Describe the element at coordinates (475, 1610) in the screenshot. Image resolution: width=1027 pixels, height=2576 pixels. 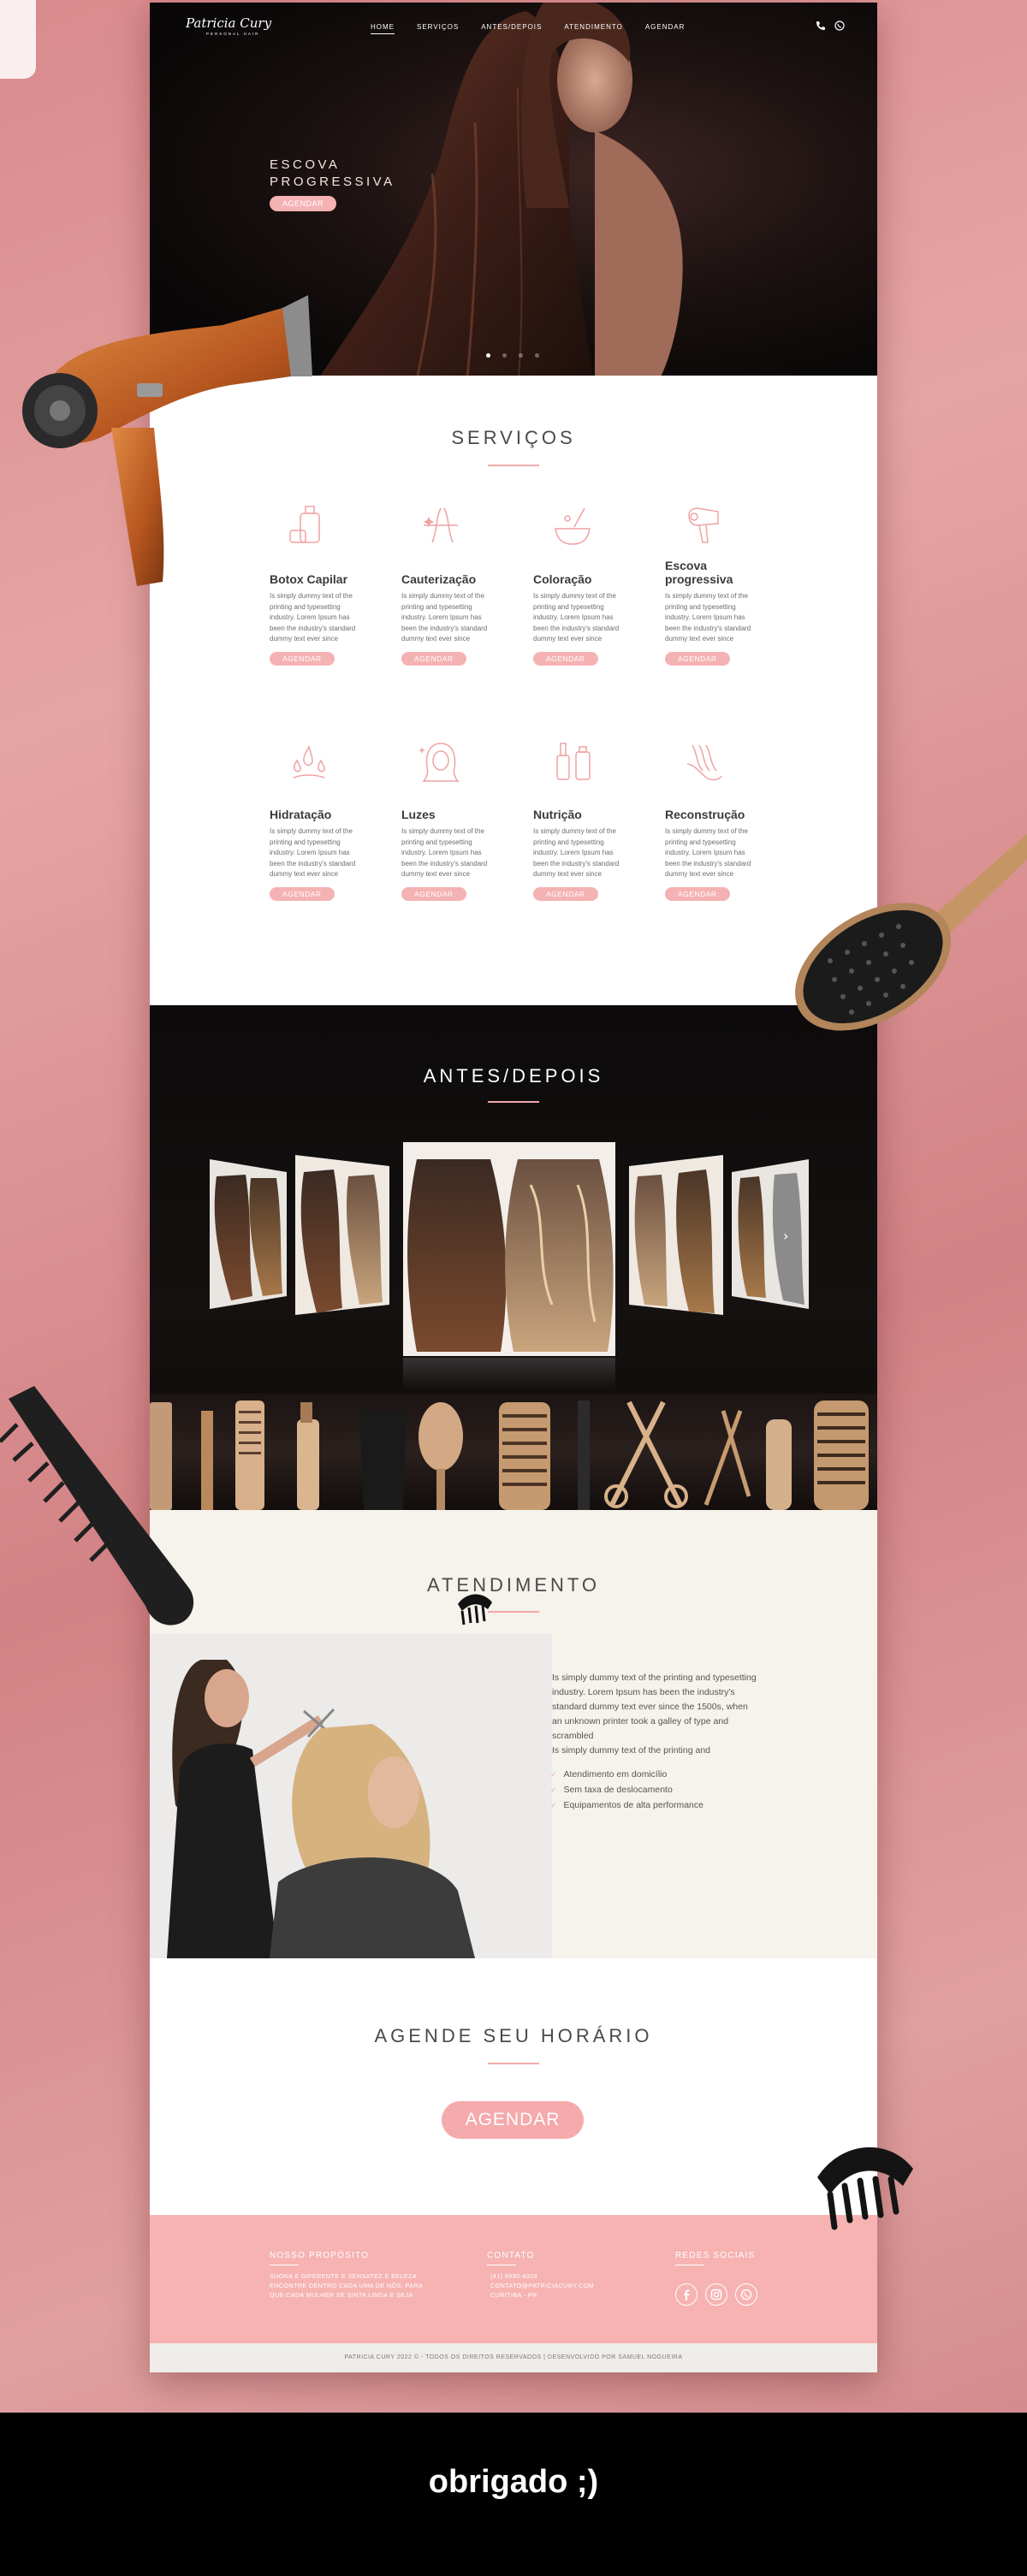
I see `hair-clip-icon` at that location.